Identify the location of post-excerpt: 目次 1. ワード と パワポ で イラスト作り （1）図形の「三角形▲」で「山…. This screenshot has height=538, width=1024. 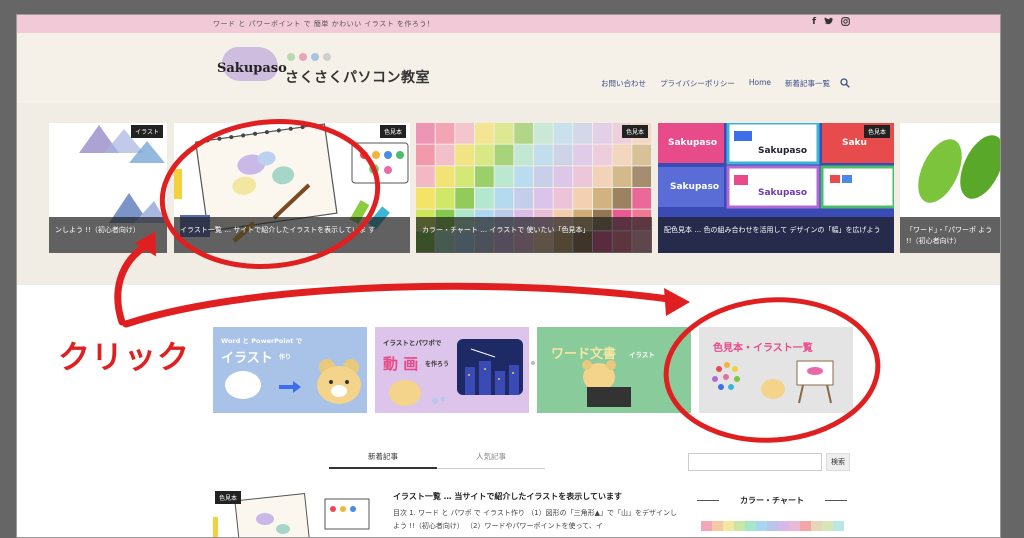
(535, 519).